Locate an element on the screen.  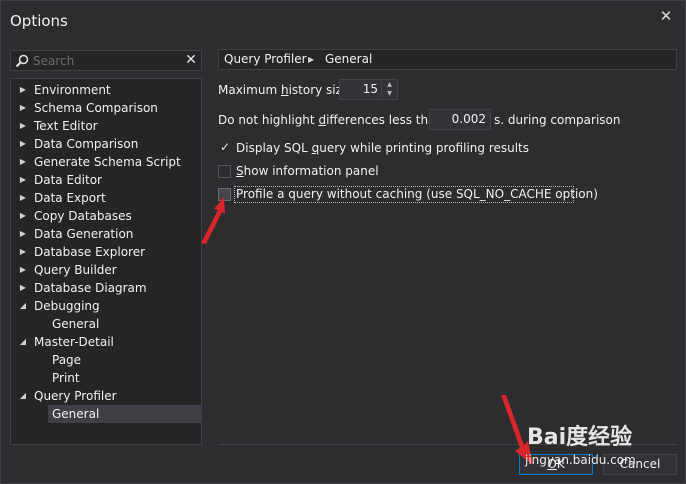
tree-item: ▶ Database Explorer is located at coordinates (106, 252).